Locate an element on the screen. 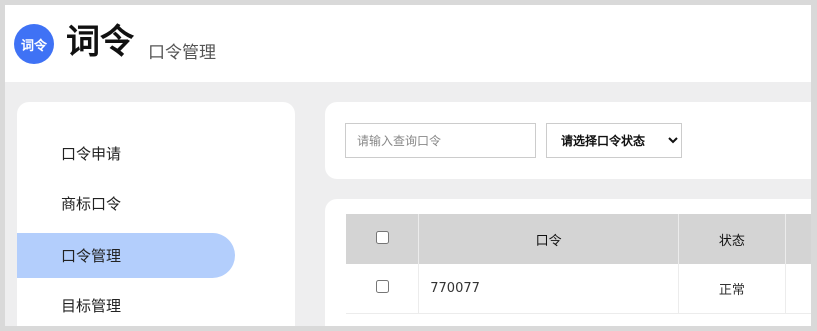  sidebar-item-password-apply: 口令申请 is located at coordinates (126, 153).